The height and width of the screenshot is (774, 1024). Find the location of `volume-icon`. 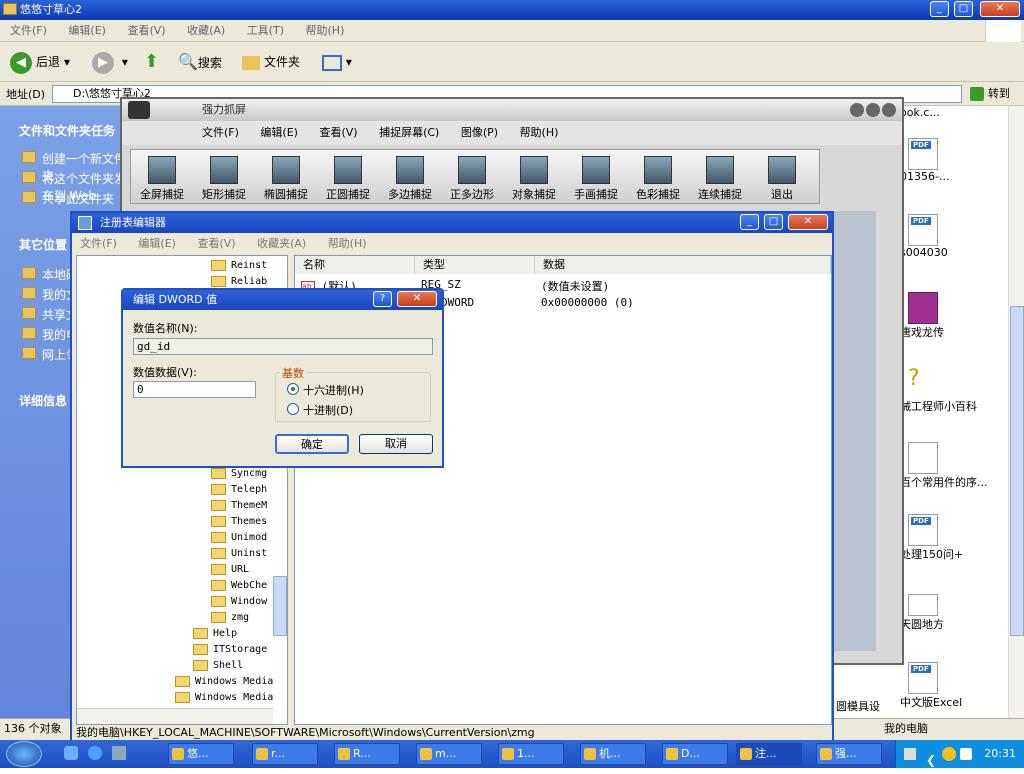

volume-icon is located at coordinates (966, 754).